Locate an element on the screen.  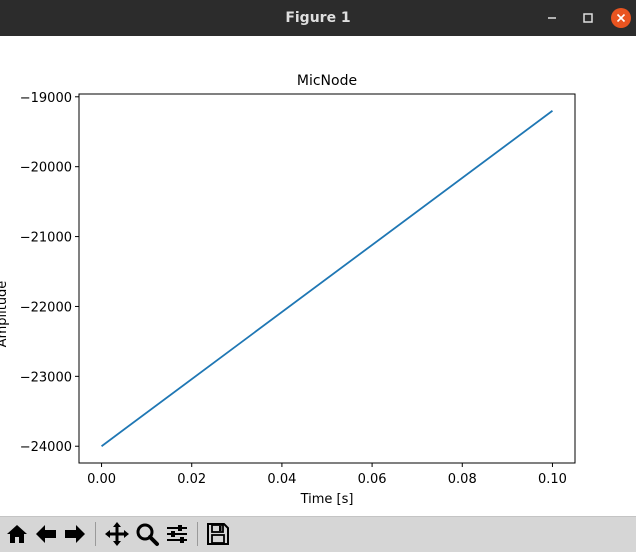
close-icon is located at coordinates (621, 18).